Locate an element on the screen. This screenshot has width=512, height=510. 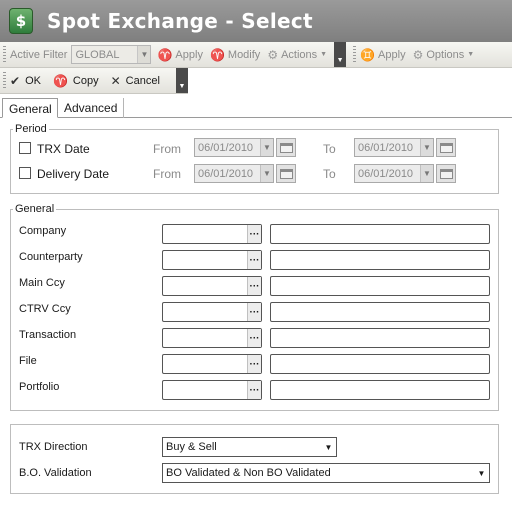
trx-date-from-field: 06/01/2010 ▼ is located at coordinates (234, 147).